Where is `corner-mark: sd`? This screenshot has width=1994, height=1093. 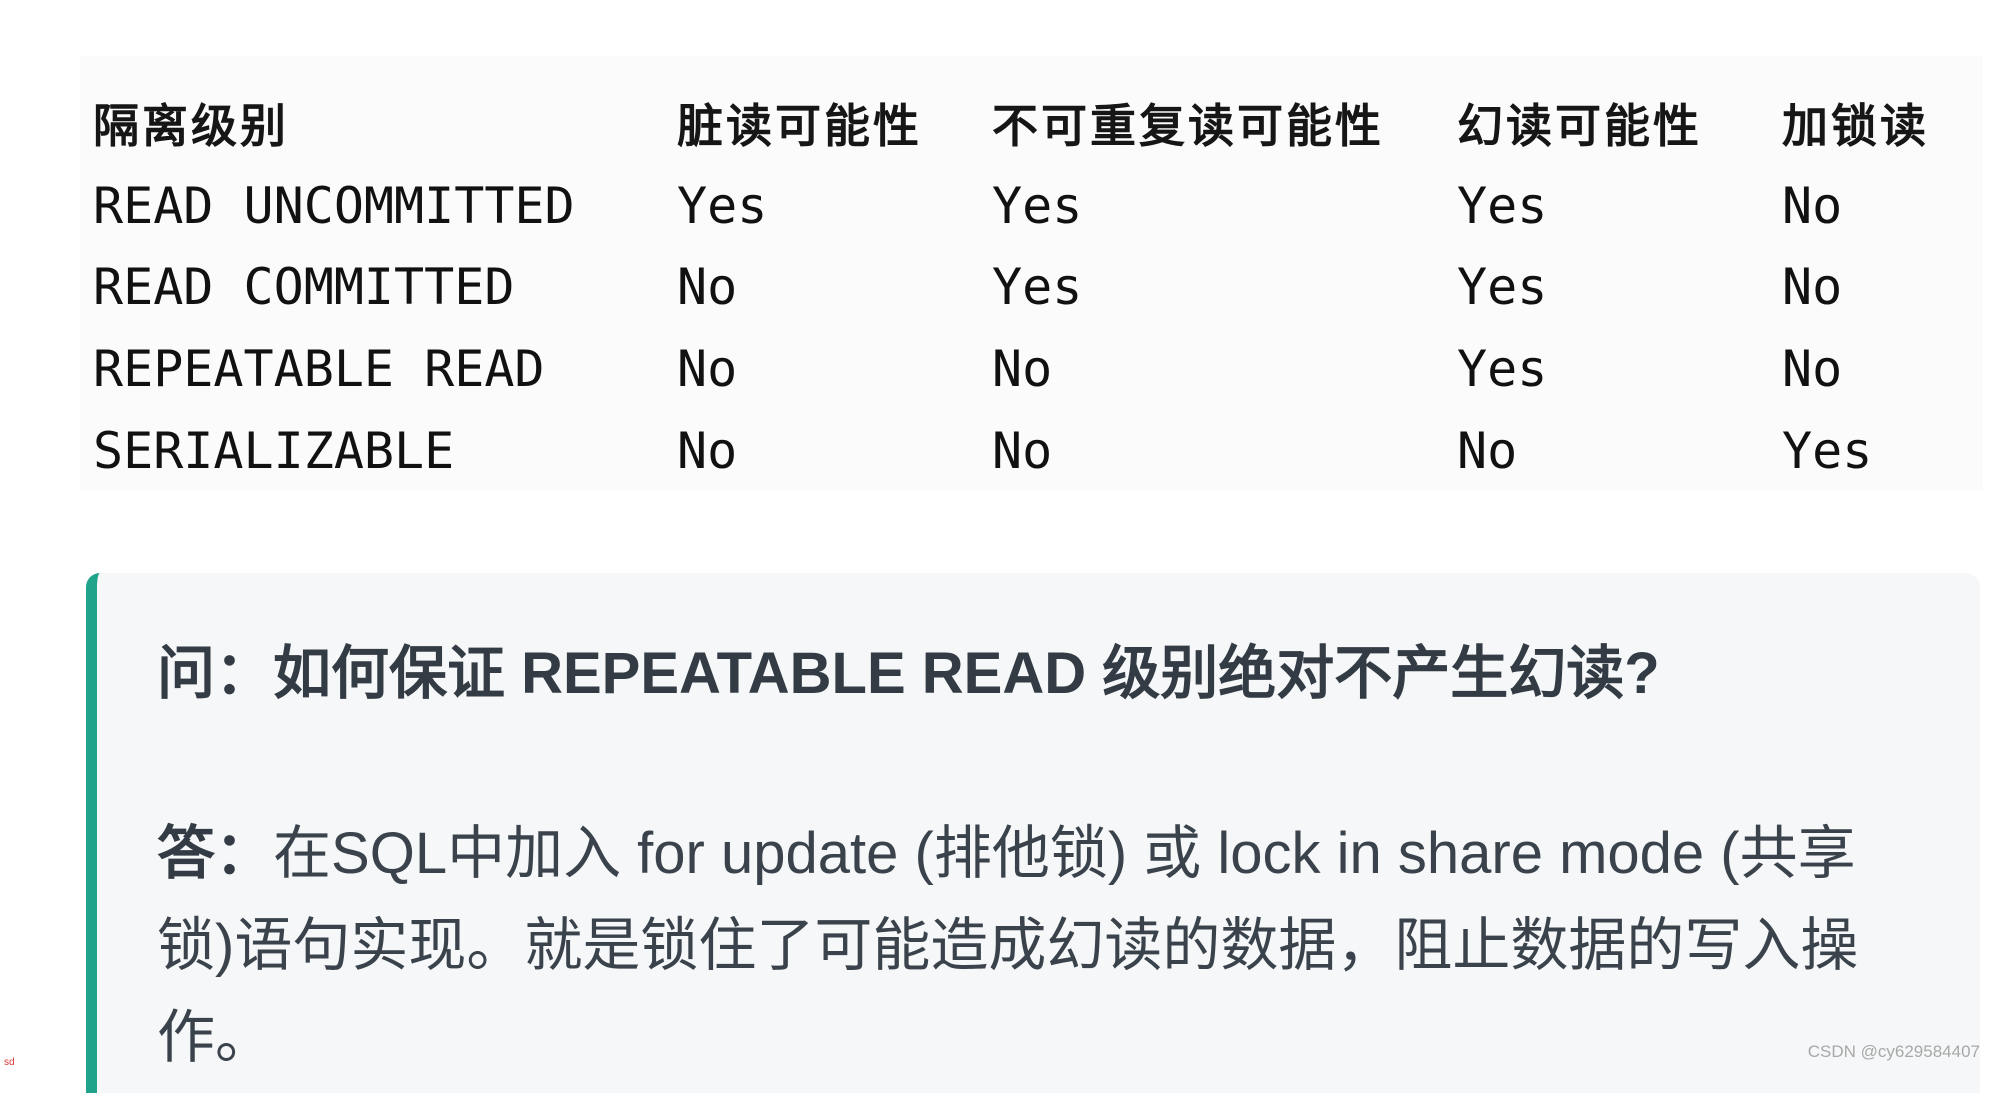 corner-mark: sd is located at coordinates (9, 1062).